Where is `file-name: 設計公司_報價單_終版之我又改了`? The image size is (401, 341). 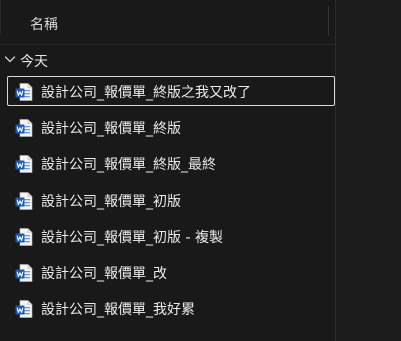 file-name: 設計公司_報價單_終版之我又改了 is located at coordinates (146, 93).